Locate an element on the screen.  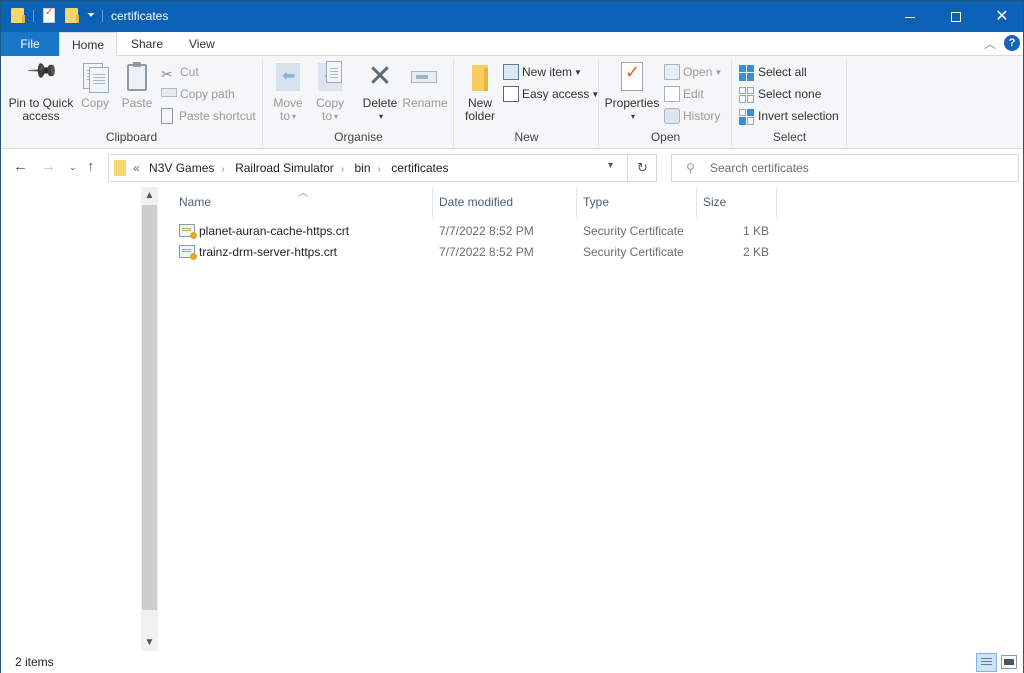
breadcrumb-overflow: « is located at coordinates (136, 168).